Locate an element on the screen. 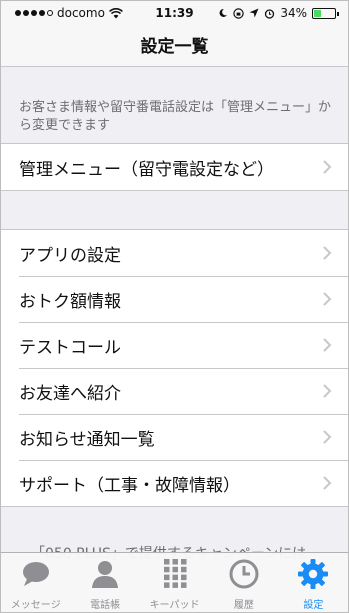 This screenshot has height=613, width=349. admin-menu-group: 管理メニュー（留守電設定など） is located at coordinates (174, 167).